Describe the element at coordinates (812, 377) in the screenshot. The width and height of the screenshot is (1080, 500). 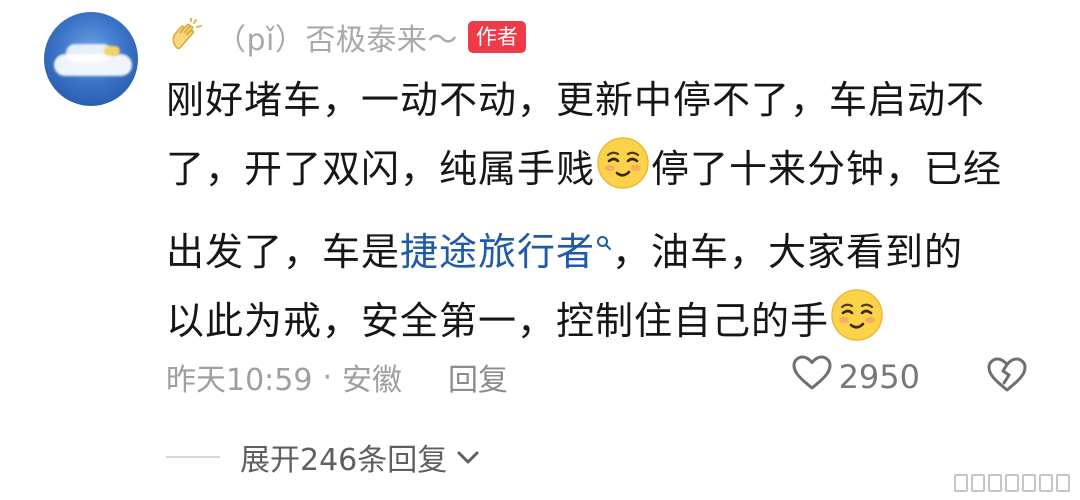
I see `heart-icon` at that location.